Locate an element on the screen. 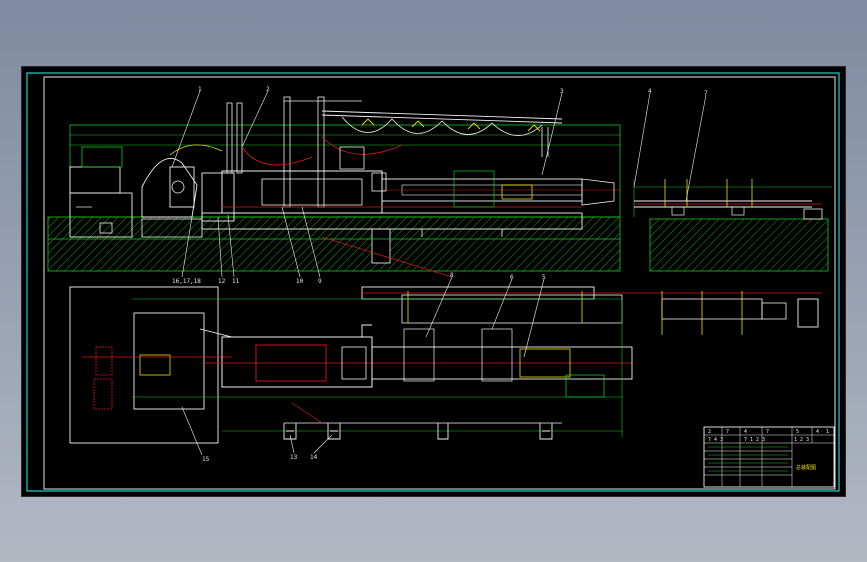  pit is located at coordinates (381, 246).